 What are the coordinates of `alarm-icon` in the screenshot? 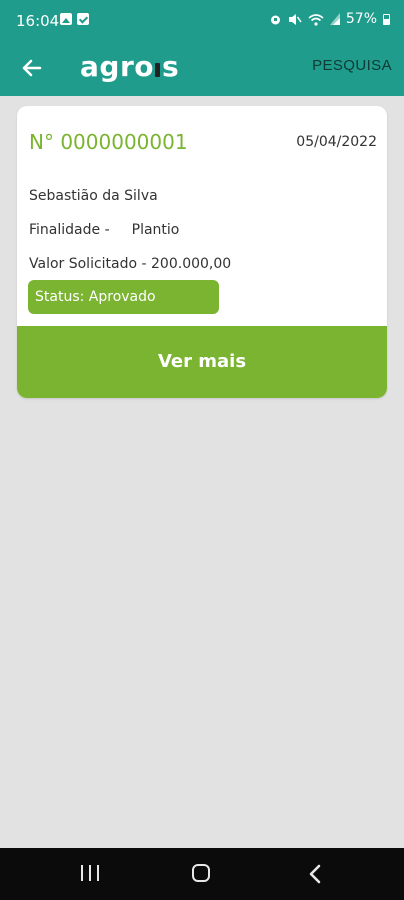 It's located at (275, 19).